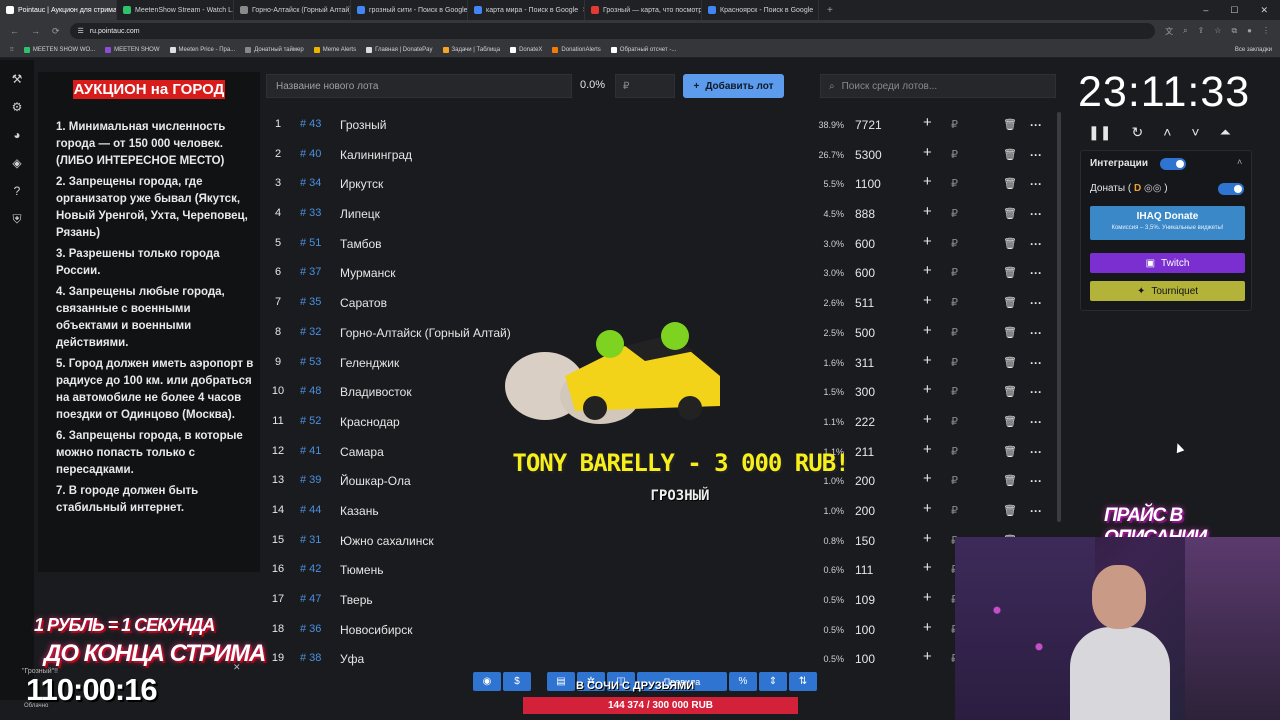 The height and width of the screenshot is (720, 1280). I want to click on lot-amount: 200, so click(865, 481).